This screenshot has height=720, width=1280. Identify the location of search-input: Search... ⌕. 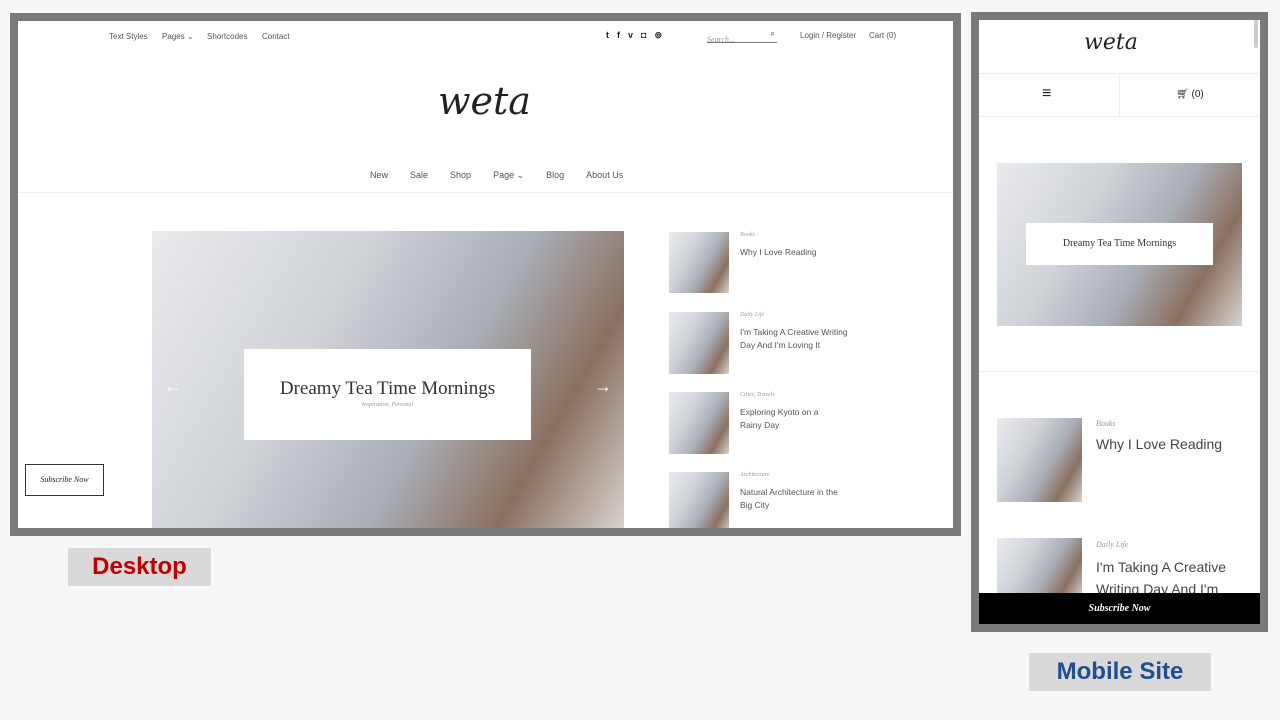
(742, 36).